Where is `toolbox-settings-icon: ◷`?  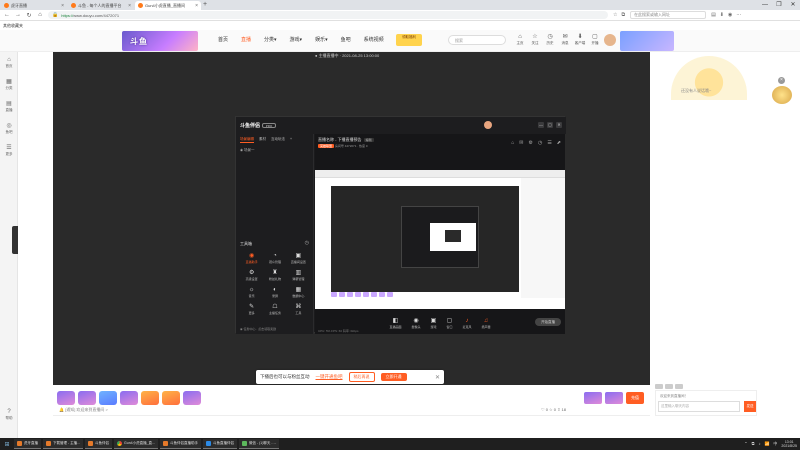 toolbox-settings-icon: ◷ is located at coordinates (306, 243).